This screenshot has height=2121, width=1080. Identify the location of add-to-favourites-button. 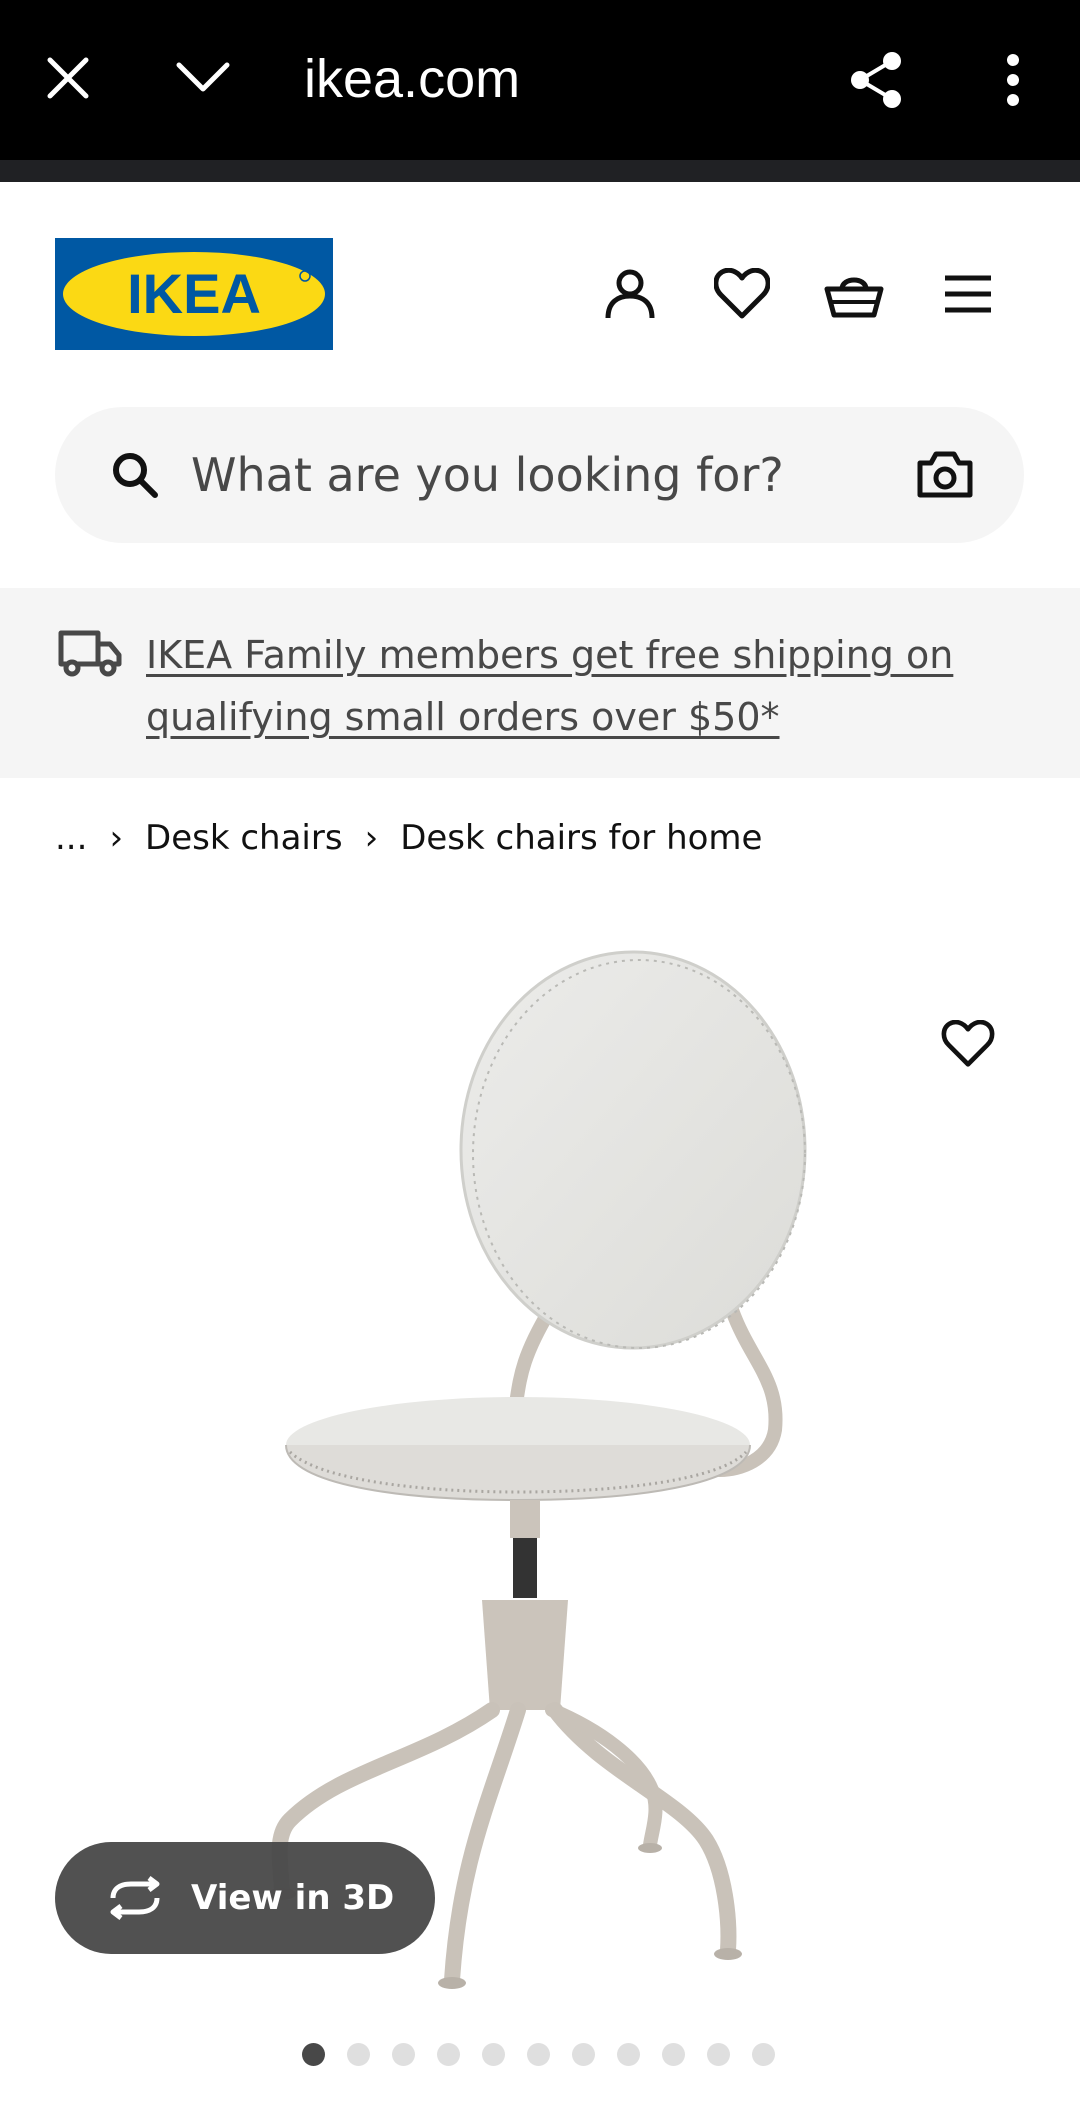
(968, 1044).